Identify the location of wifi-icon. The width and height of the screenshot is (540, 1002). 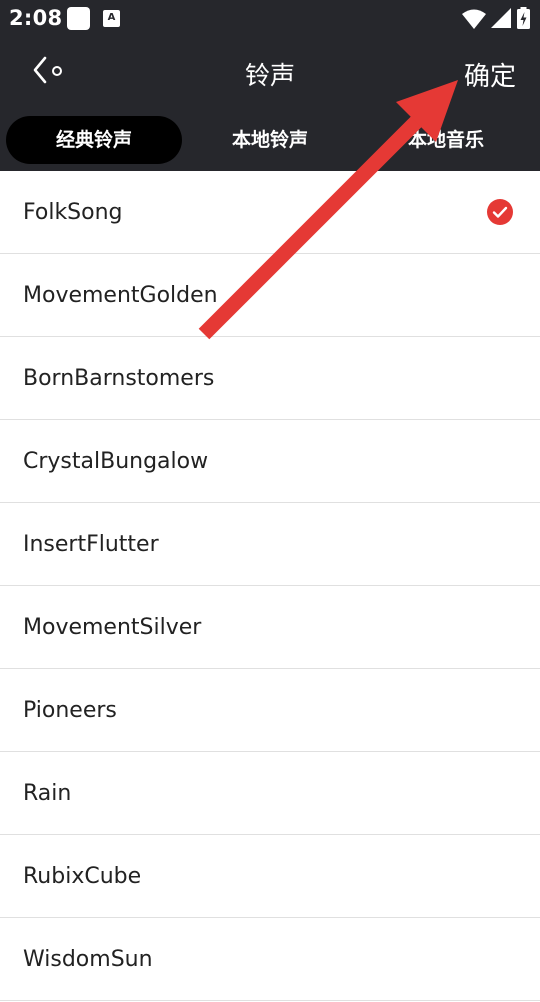
(474, 19).